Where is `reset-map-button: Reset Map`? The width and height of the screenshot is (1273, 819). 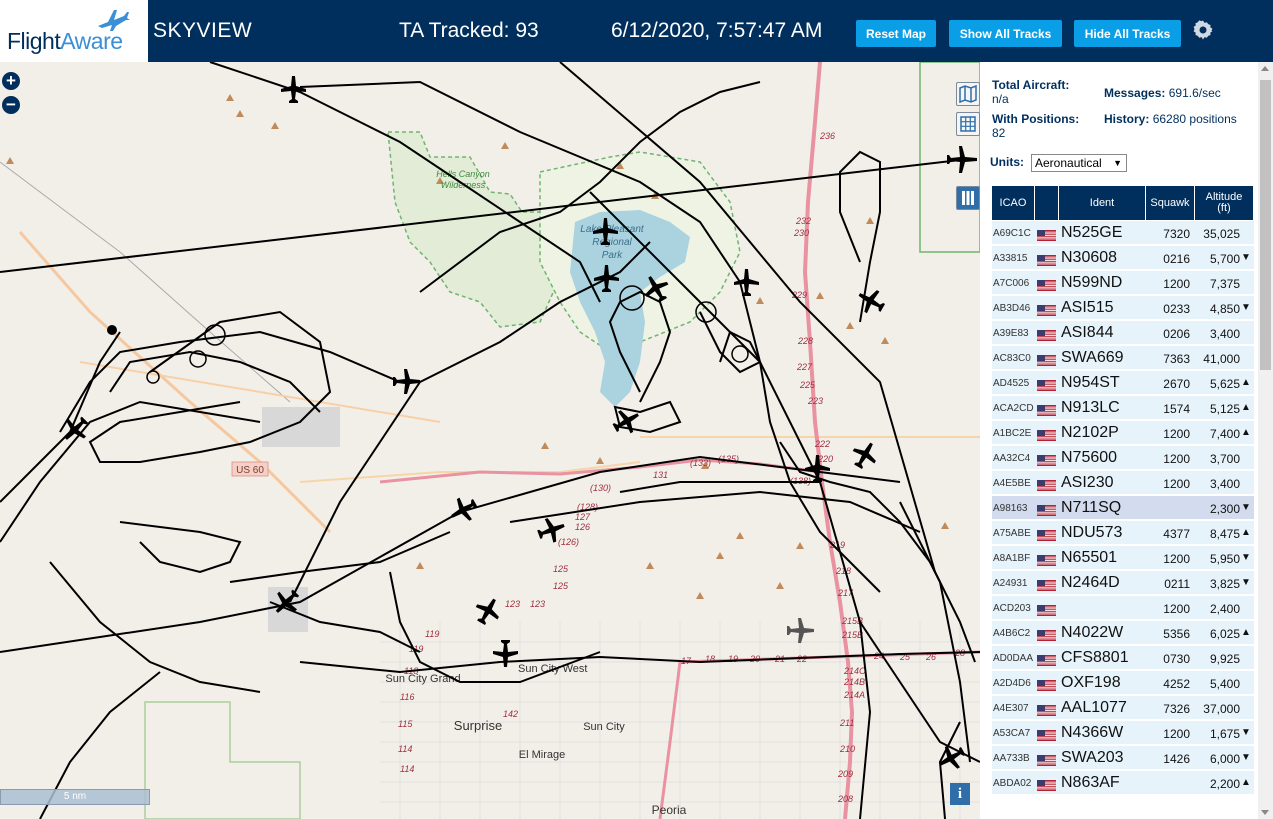
reset-map-button: Reset Map is located at coordinates (896, 33).